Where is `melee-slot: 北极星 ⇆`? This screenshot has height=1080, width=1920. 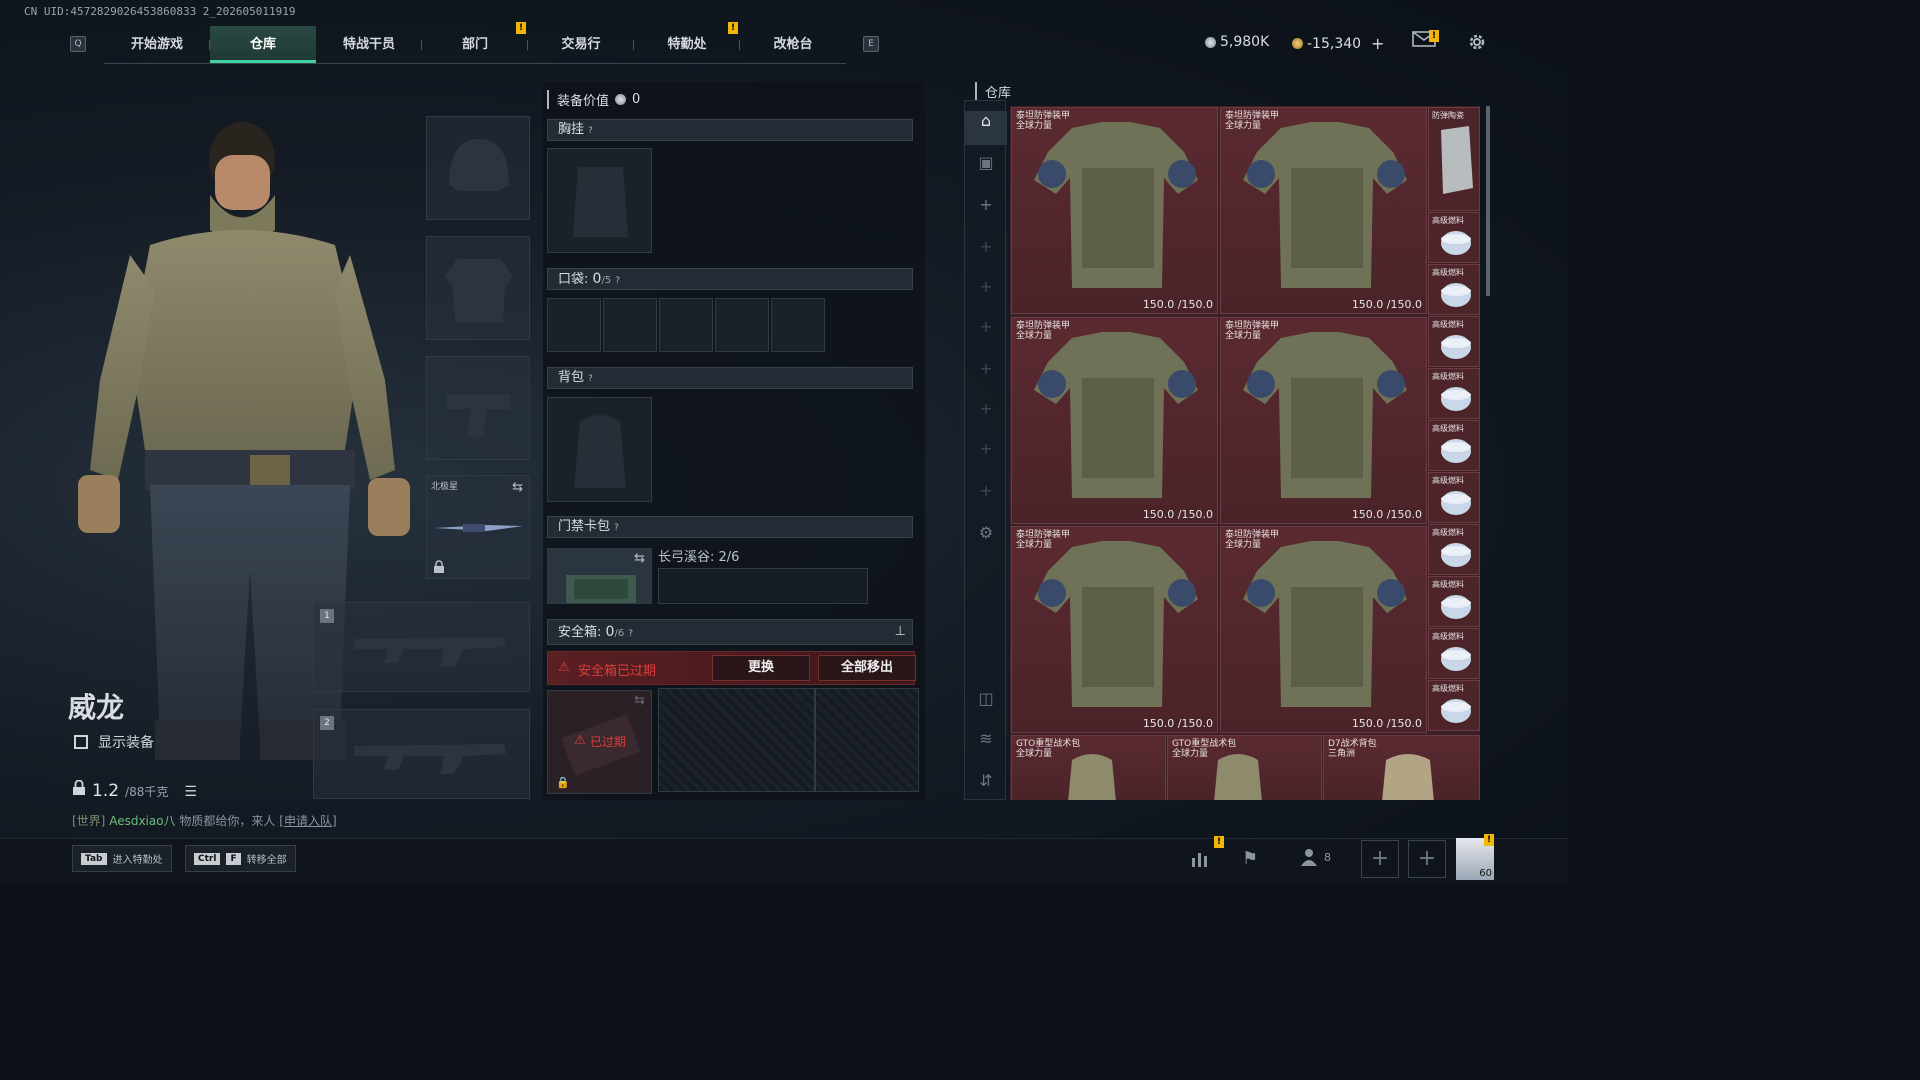
melee-slot: 北极星 ⇆ is located at coordinates (478, 527).